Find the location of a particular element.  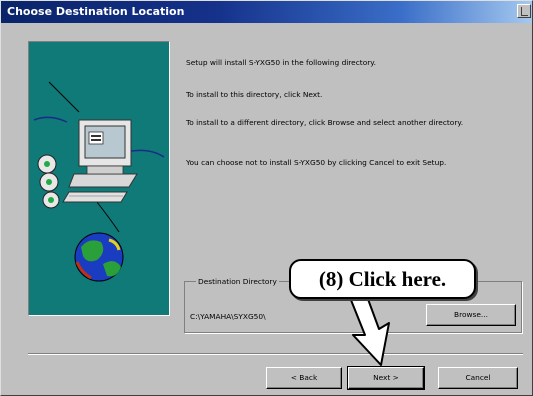

back-button: < Back is located at coordinates (304, 378).